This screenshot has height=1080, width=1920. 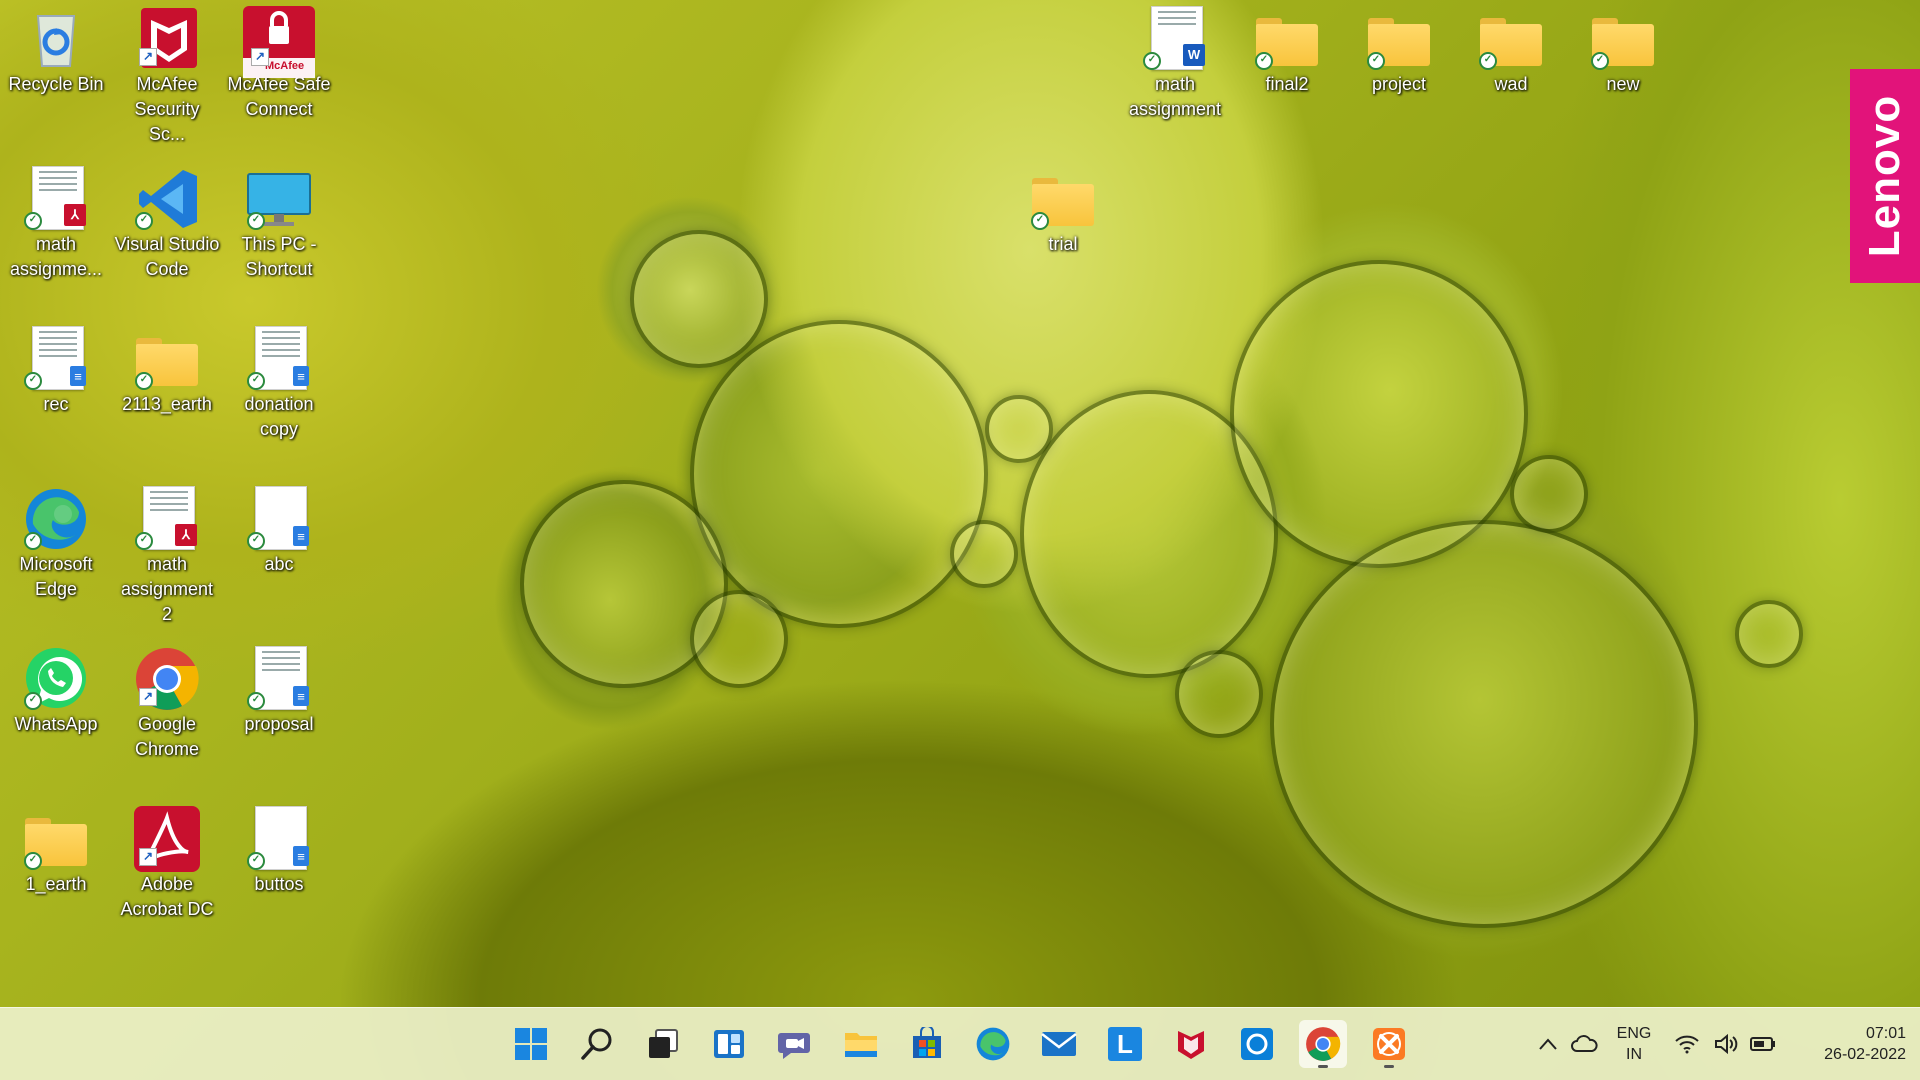 What do you see at coordinates (597, 1044) in the screenshot?
I see `search-icon` at bounding box center [597, 1044].